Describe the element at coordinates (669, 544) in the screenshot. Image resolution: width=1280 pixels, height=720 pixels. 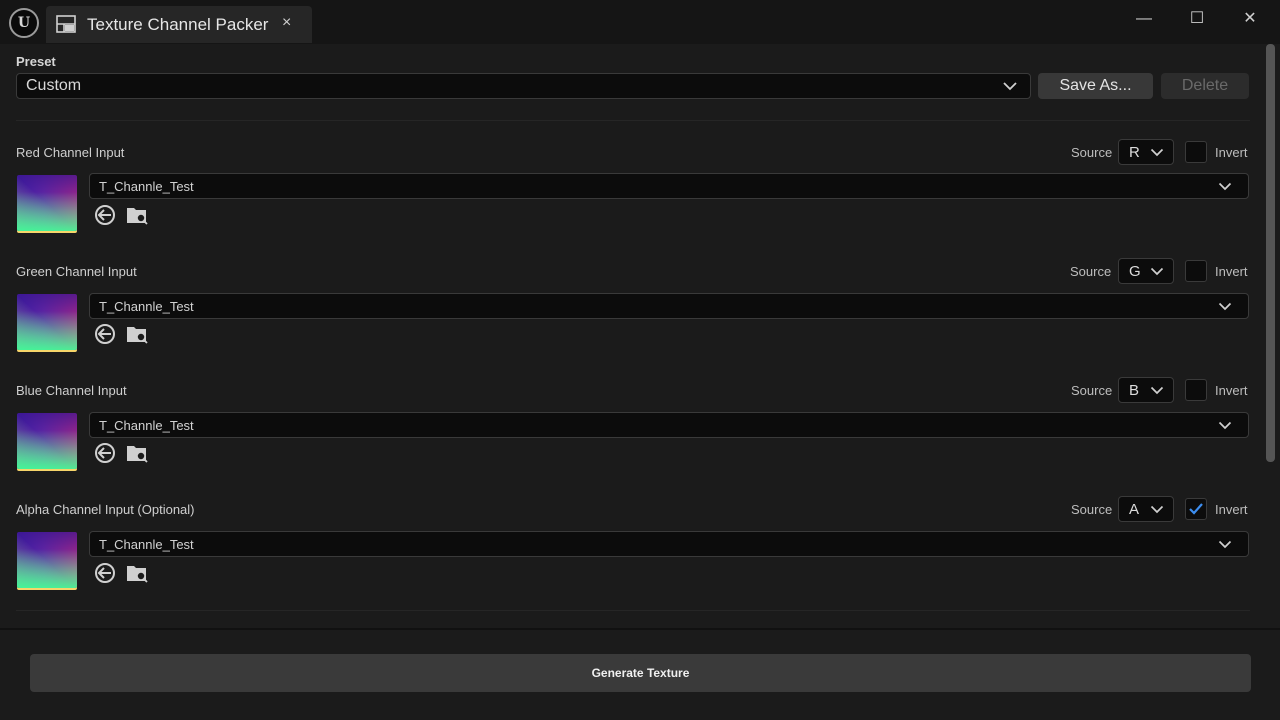
I see `alpha-asset-picker: T_Channle_Test` at that location.